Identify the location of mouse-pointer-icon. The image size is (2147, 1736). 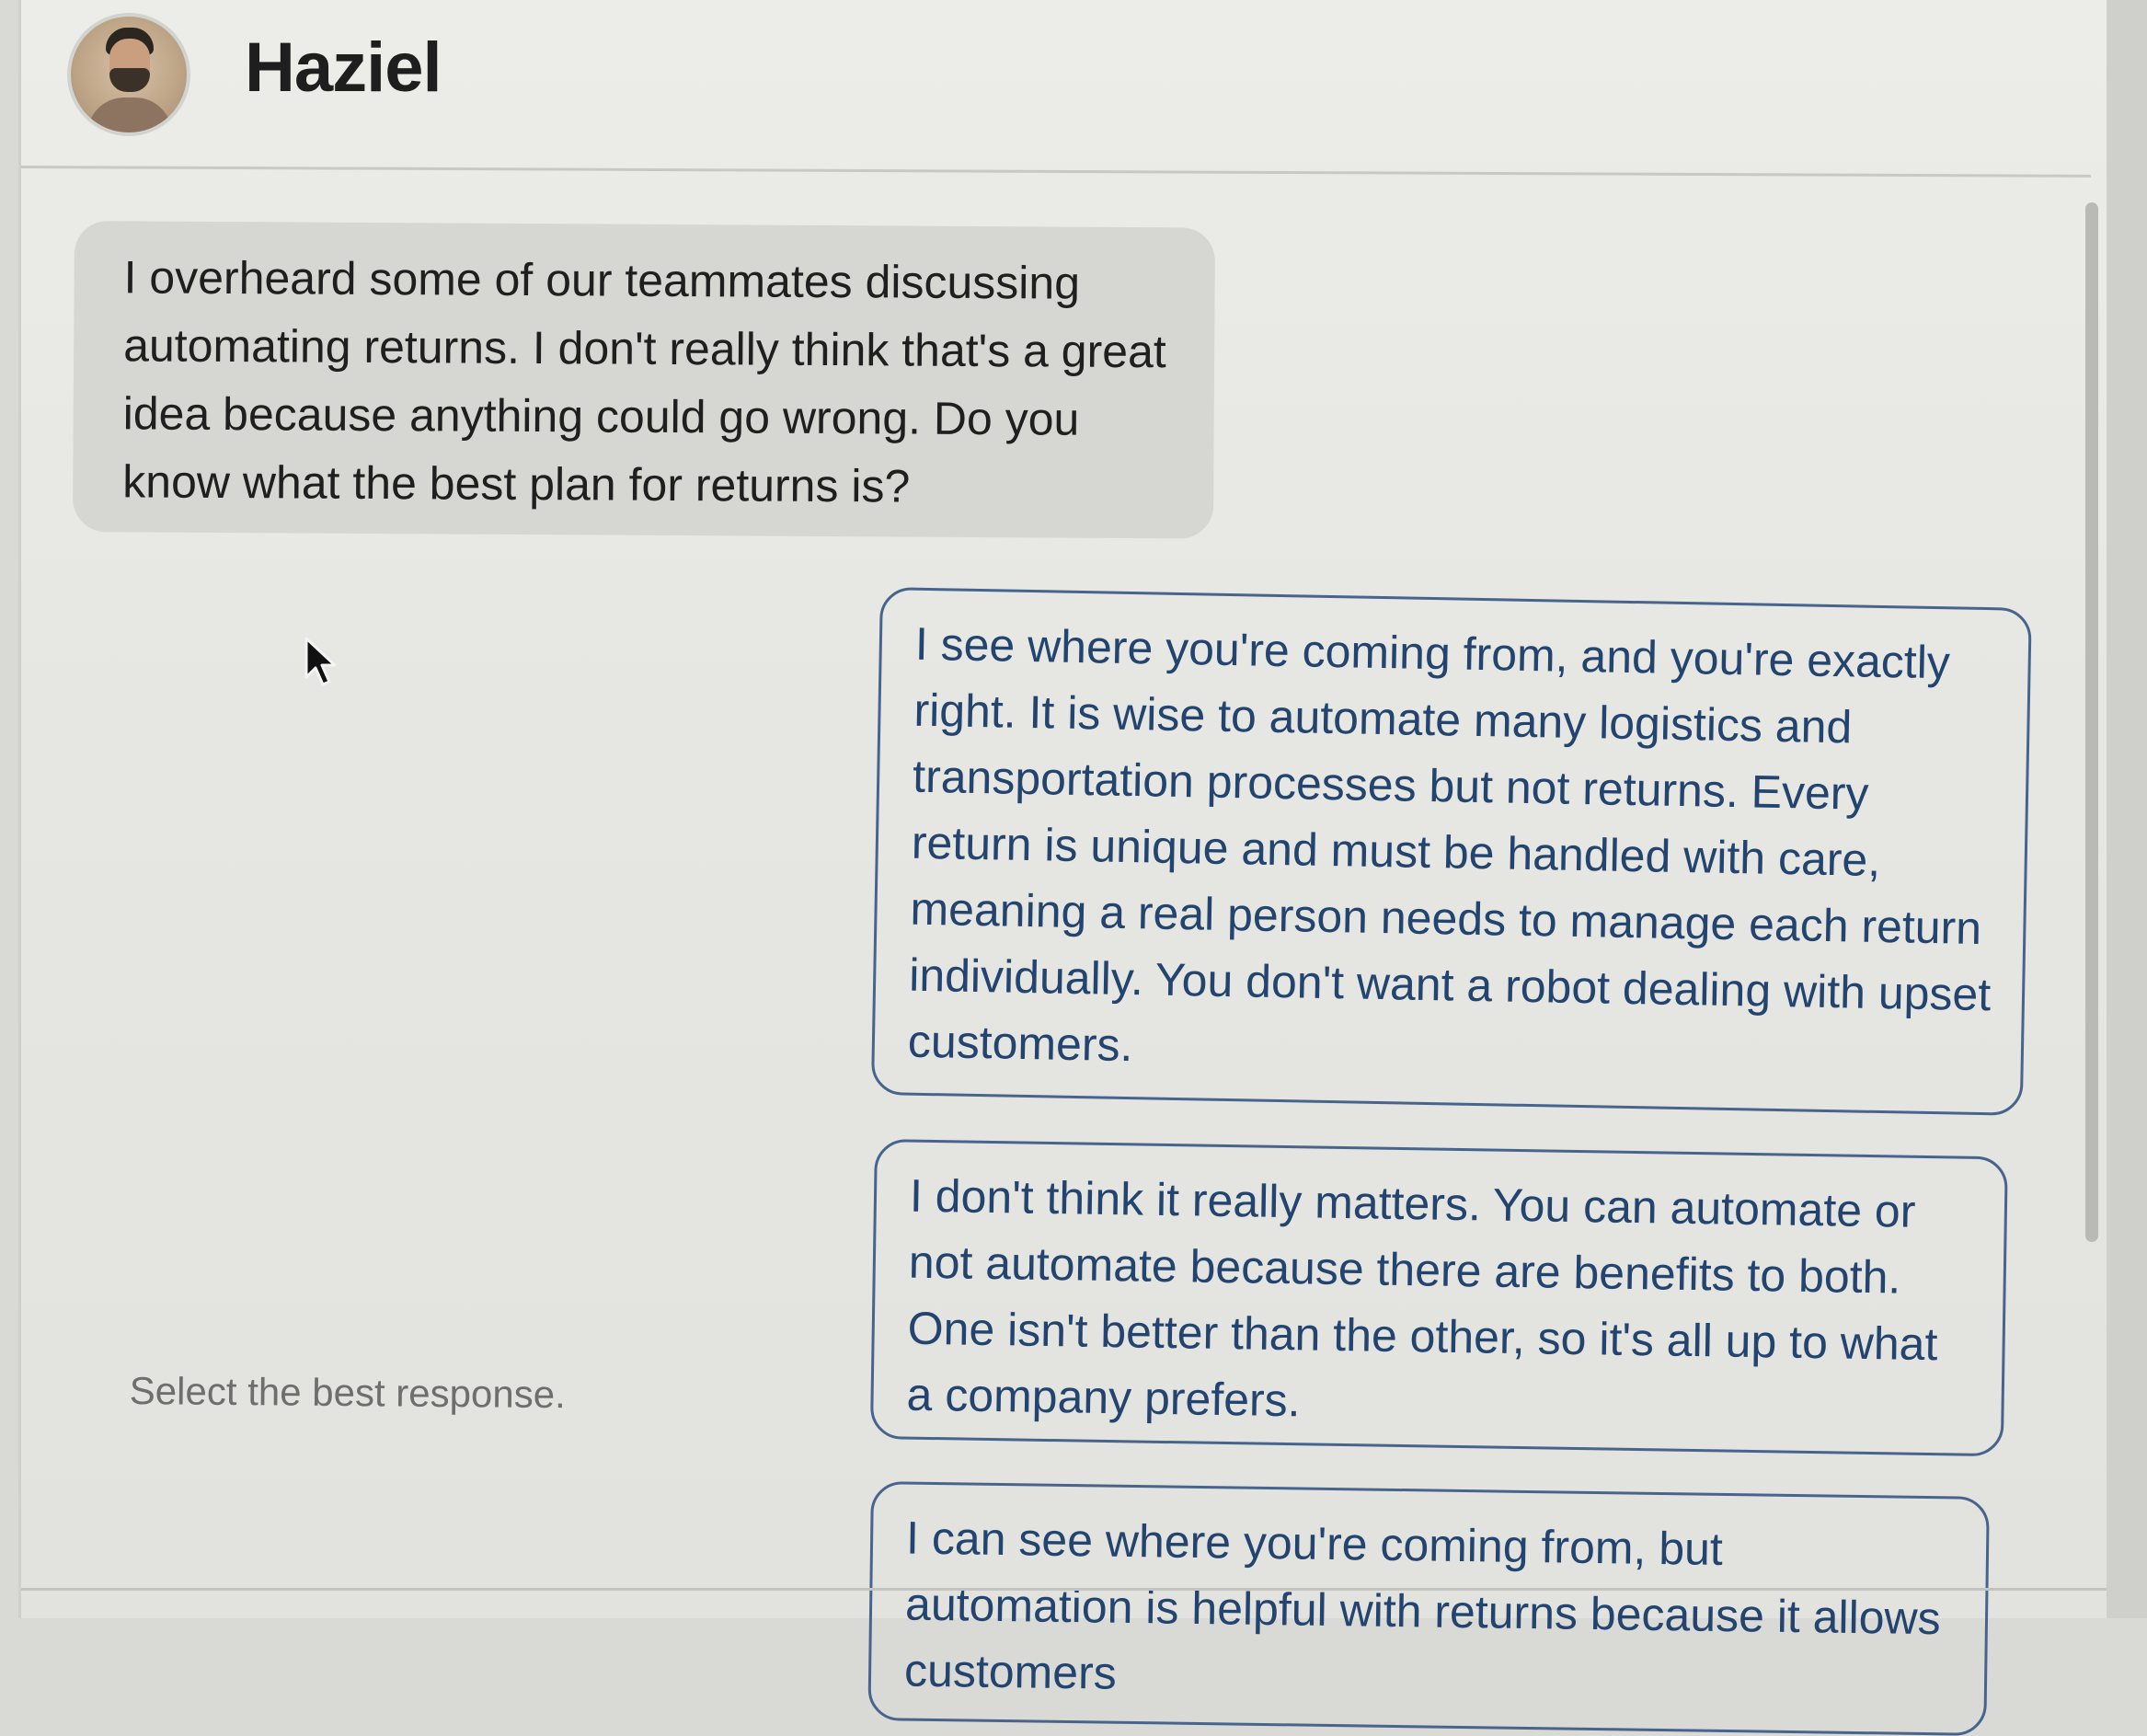
(320, 662).